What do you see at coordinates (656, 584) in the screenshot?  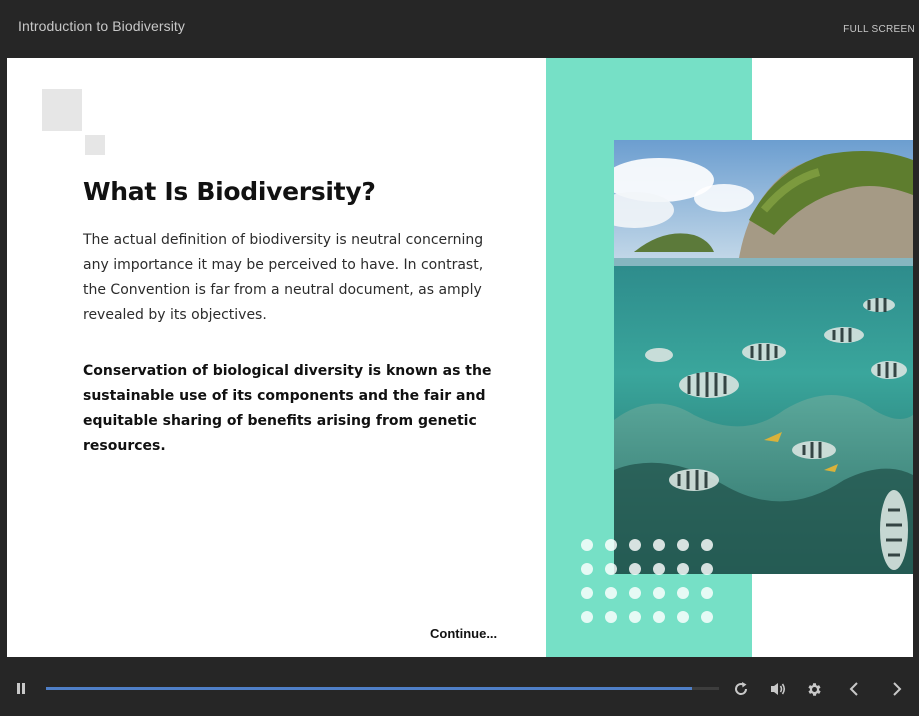 I see `decorative-dot-grid` at bounding box center [656, 584].